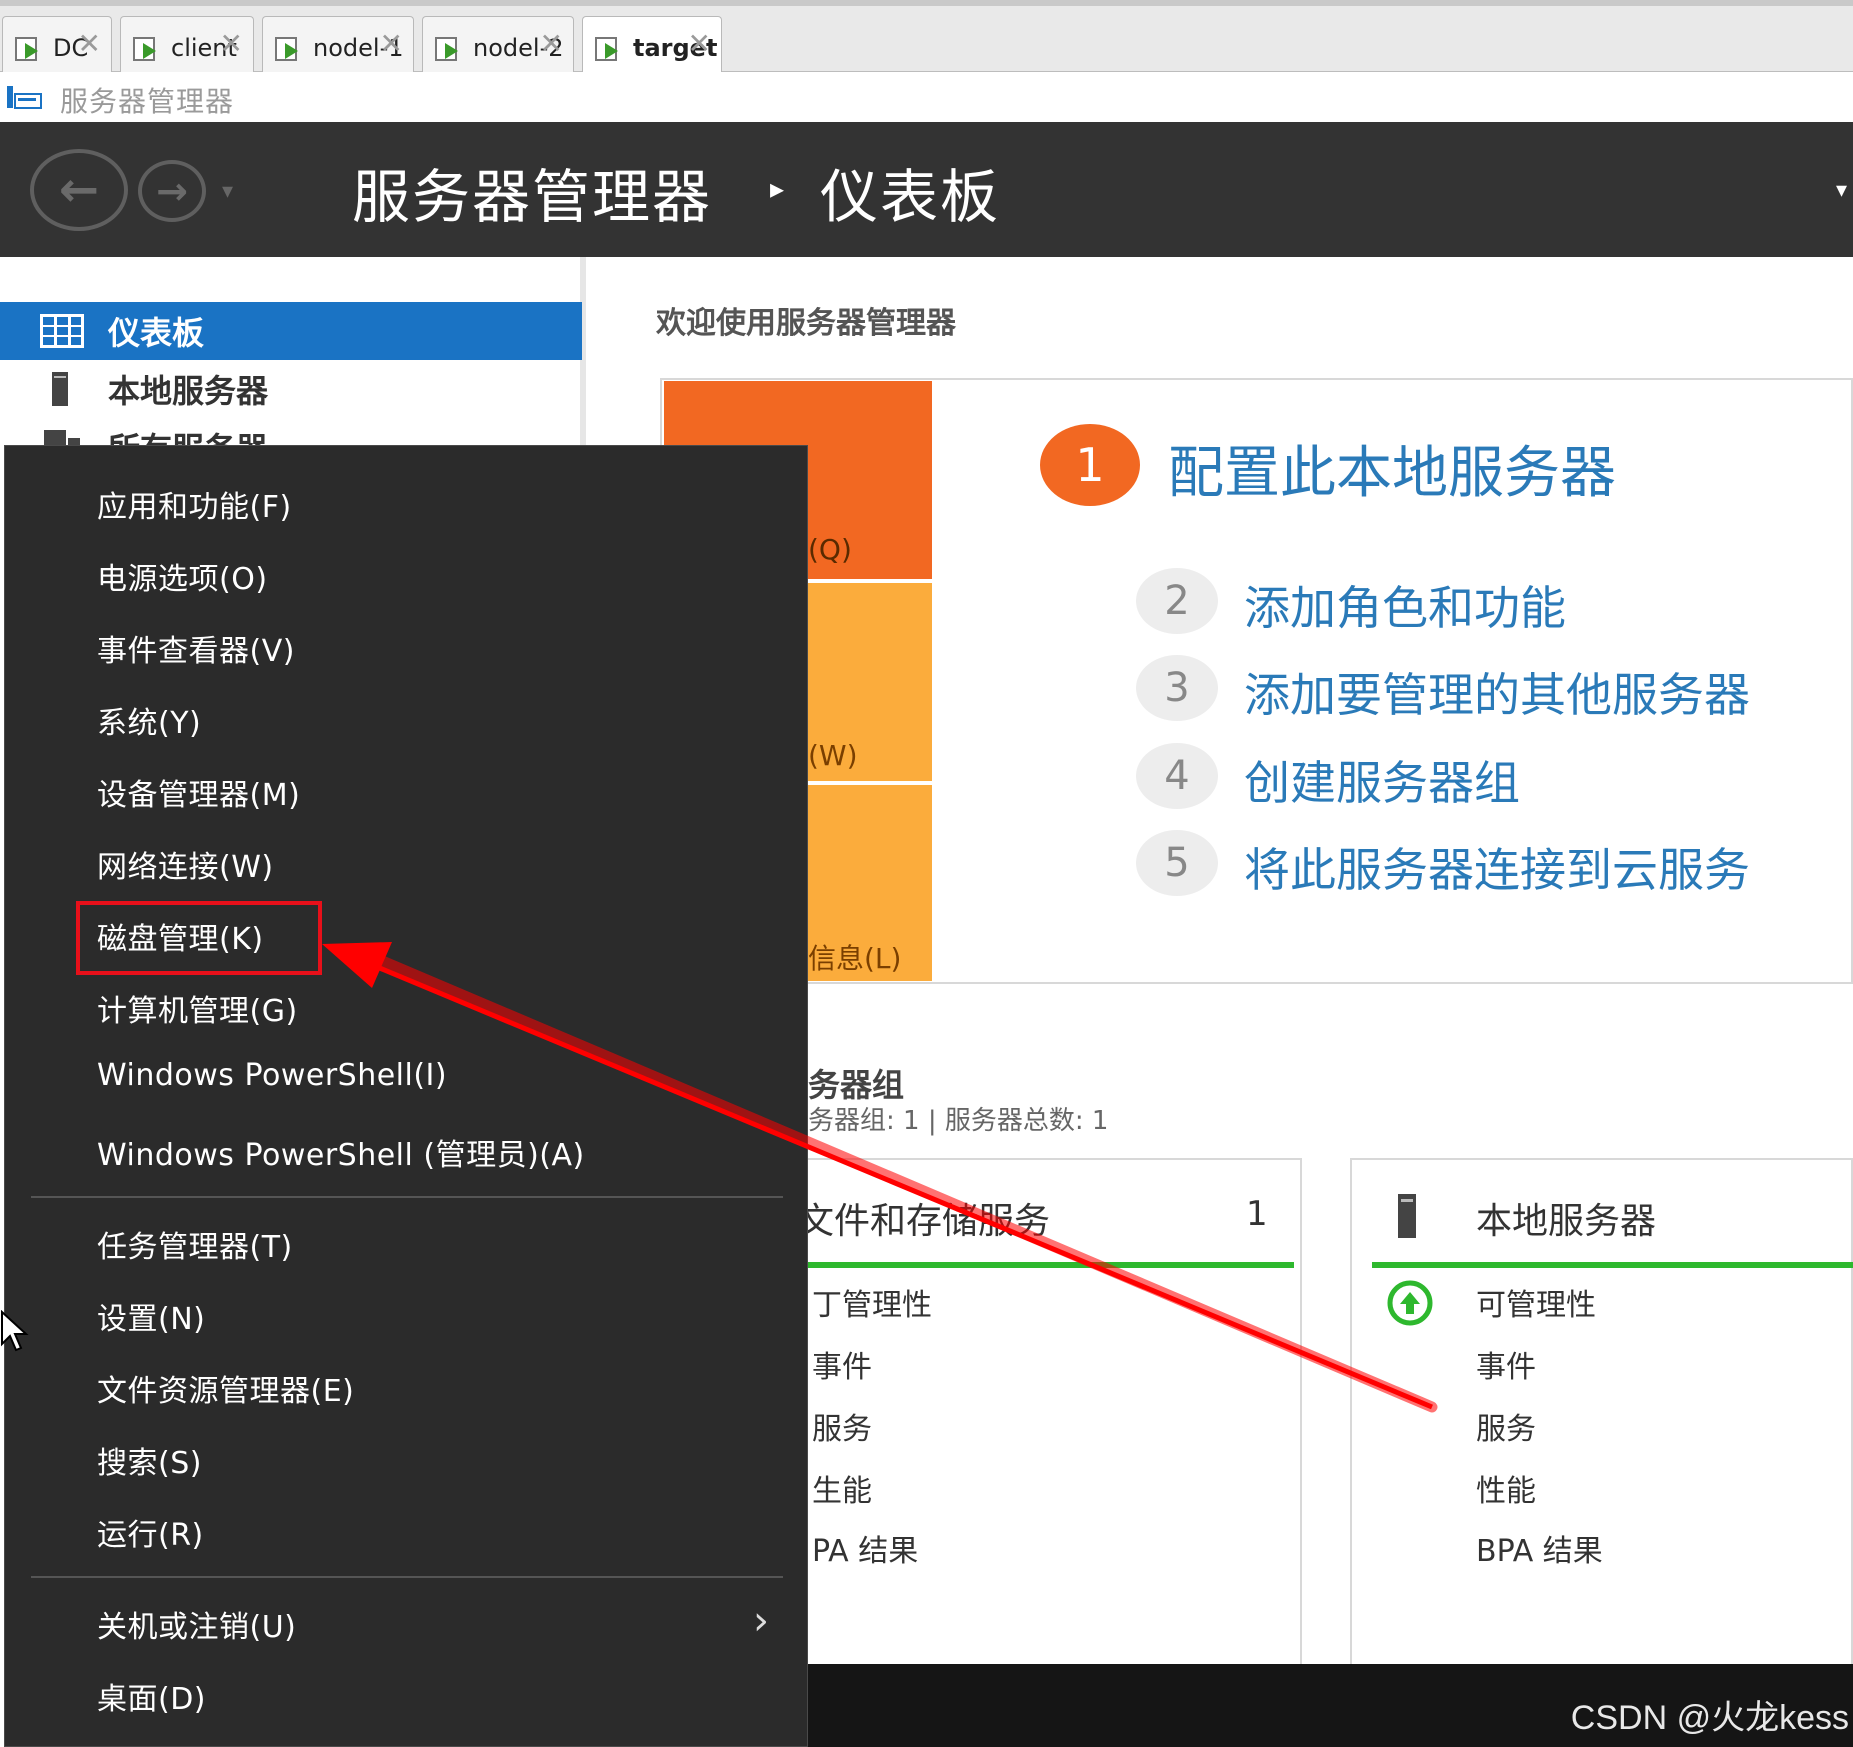 The height and width of the screenshot is (1747, 1853). I want to click on performance-row: 生能, so click(842, 1488).